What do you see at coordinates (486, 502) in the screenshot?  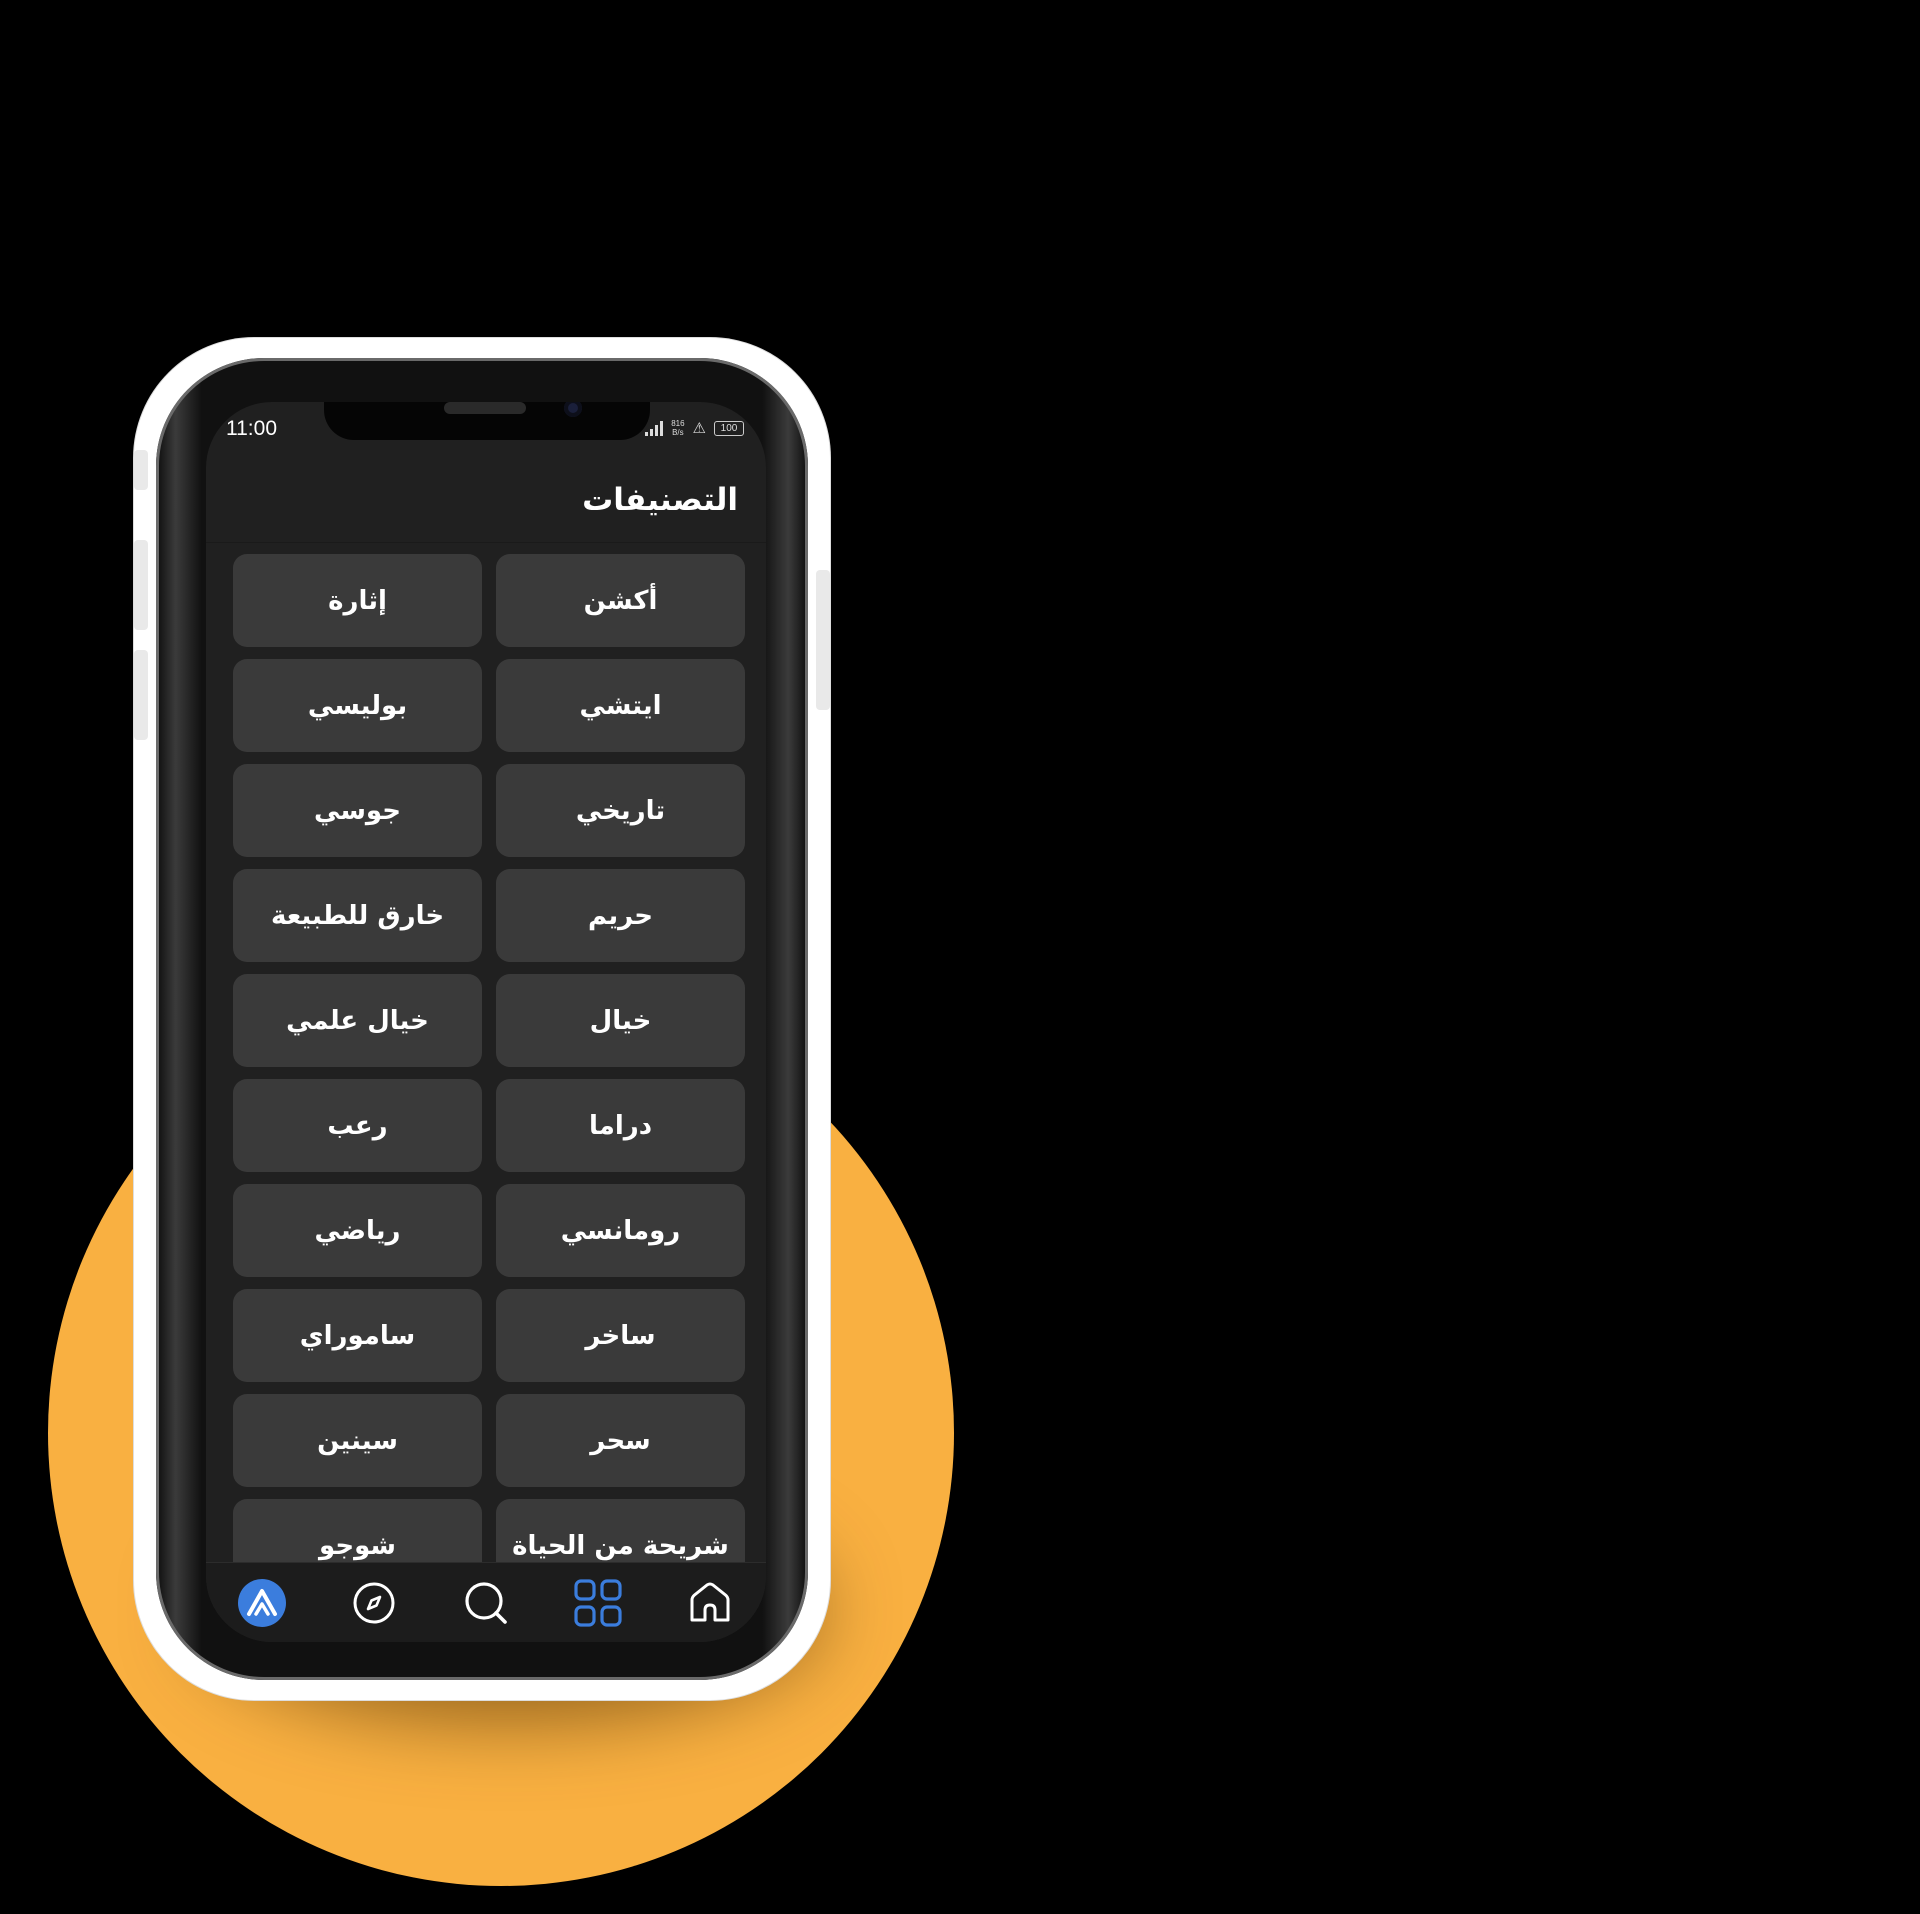 I see `header: التصنيفات` at bounding box center [486, 502].